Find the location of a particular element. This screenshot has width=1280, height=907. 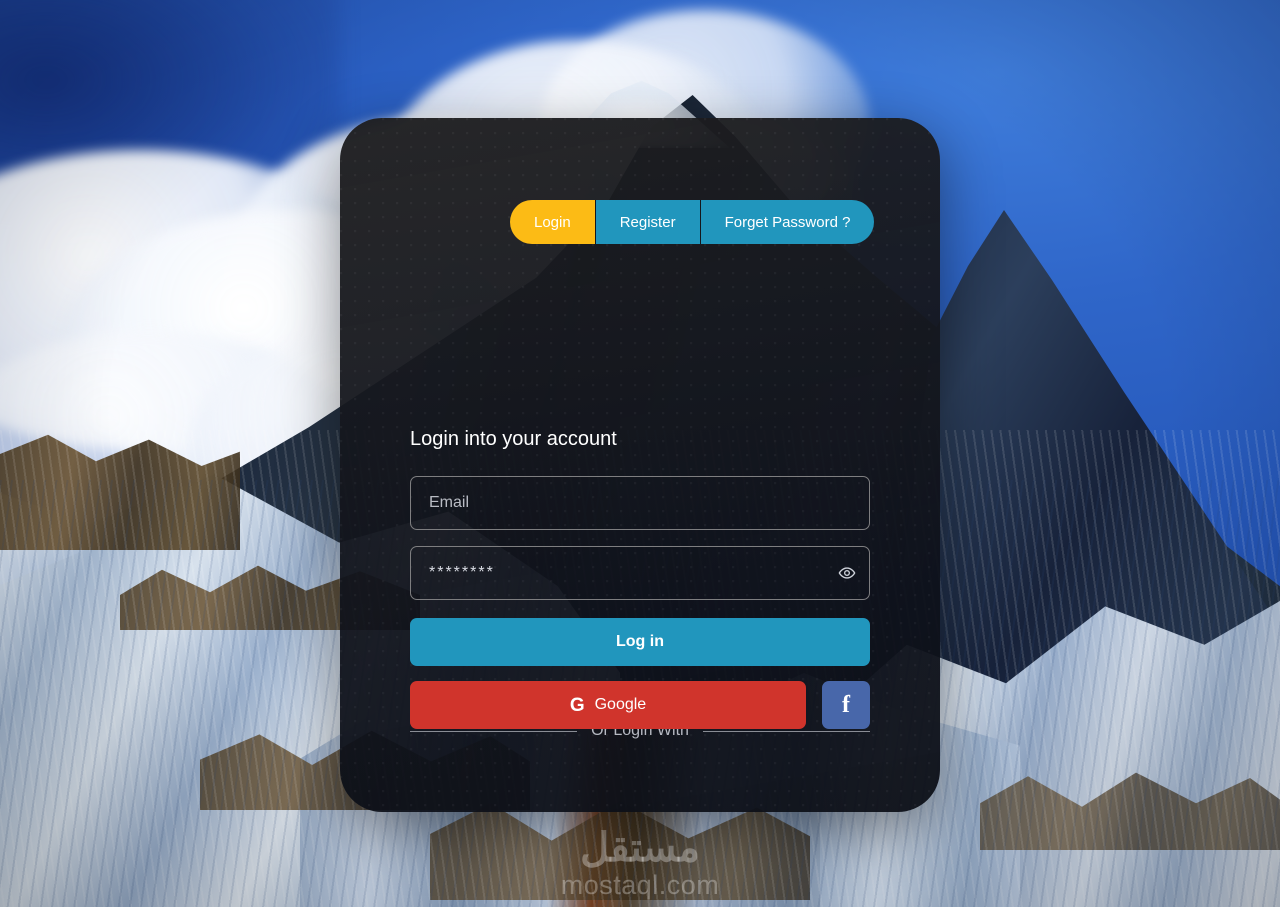

tab-register: Register is located at coordinates (648, 222).